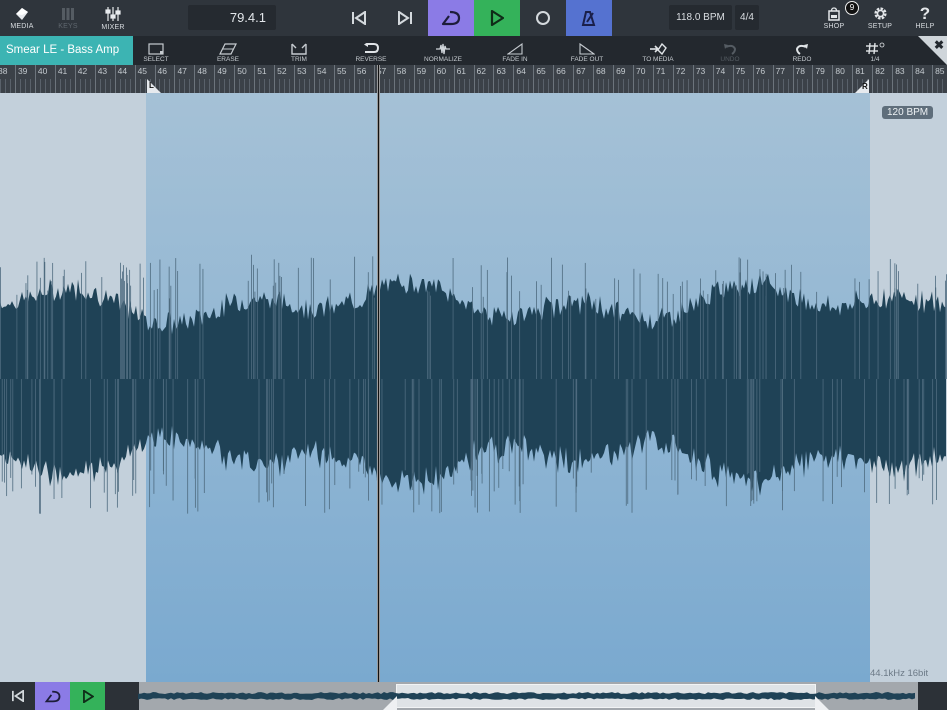  I want to click on forward-button, so click(405, 18).